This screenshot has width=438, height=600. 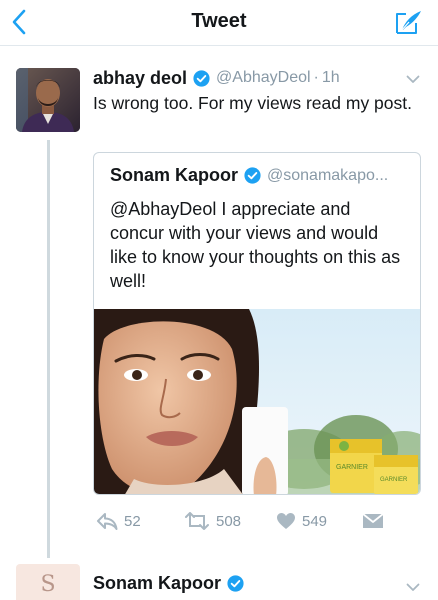 I want to click on tweet-options-button, so click(x=413, y=79).